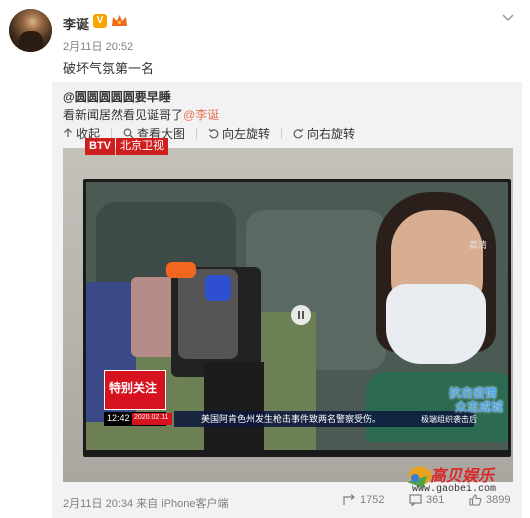 Image resolution: width=530 pixels, height=518 pixels. Describe the element at coordinates (462, 475) in the screenshot. I see `watermark-name: 高贝娱乐` at that location.